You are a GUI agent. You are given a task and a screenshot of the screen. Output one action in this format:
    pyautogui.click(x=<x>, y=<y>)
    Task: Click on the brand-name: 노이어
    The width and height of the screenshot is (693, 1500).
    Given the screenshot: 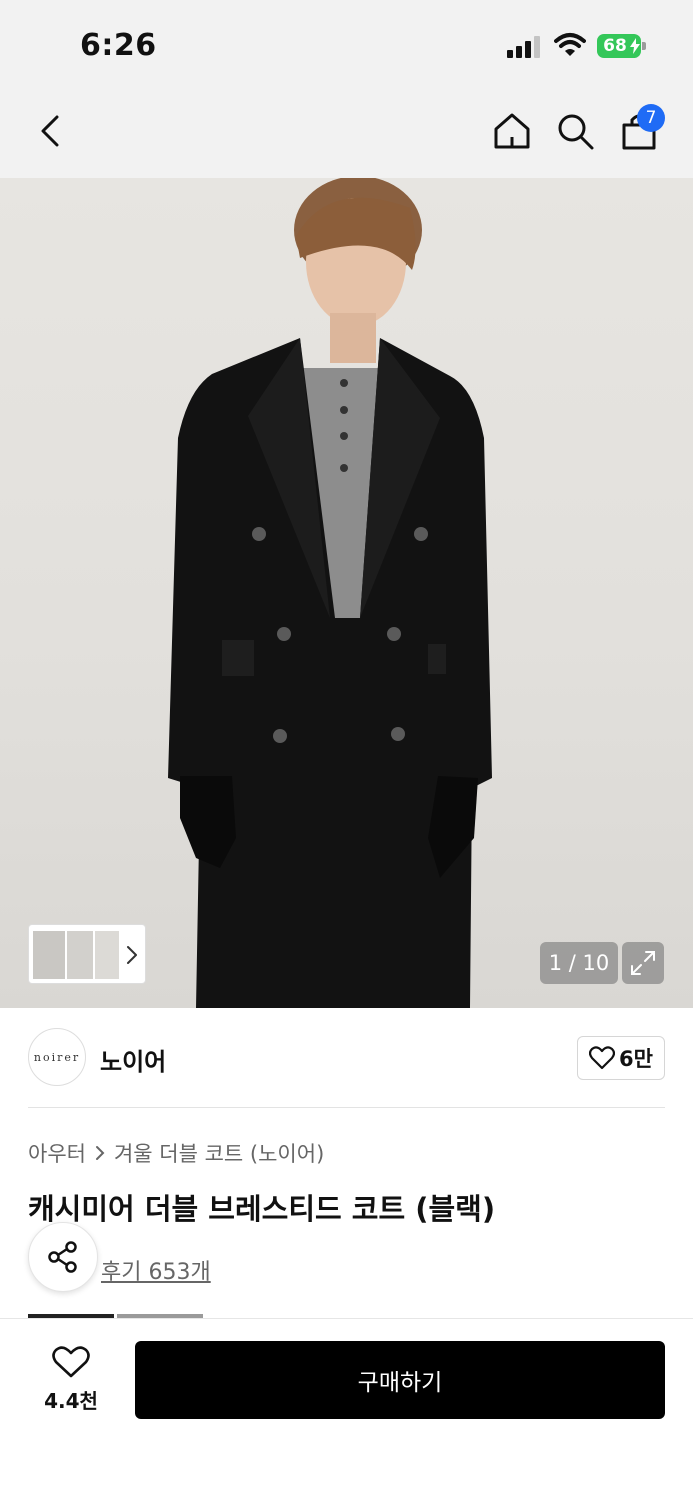 What is the action you would take?
    pyautogui.click(x=133, y=1059)
    